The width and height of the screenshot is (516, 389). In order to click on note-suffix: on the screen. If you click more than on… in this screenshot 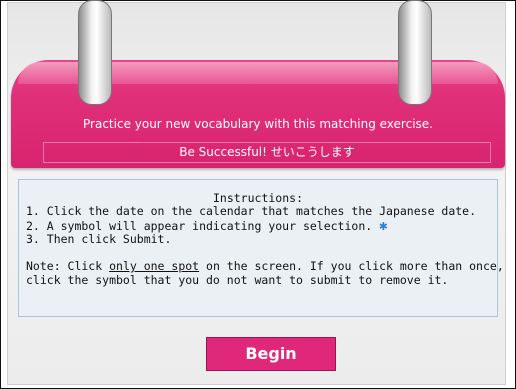, I will do `click(351, 266)`.